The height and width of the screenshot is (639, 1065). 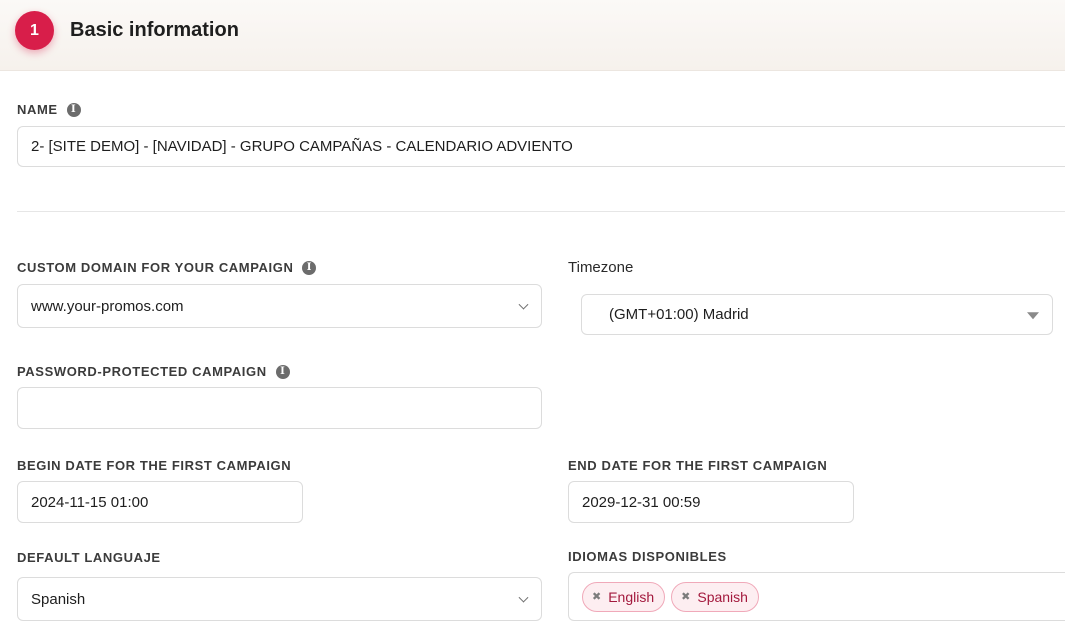 I want to click on language-chip-spanish: ✖ Spanish, so click(x=715, y=596).